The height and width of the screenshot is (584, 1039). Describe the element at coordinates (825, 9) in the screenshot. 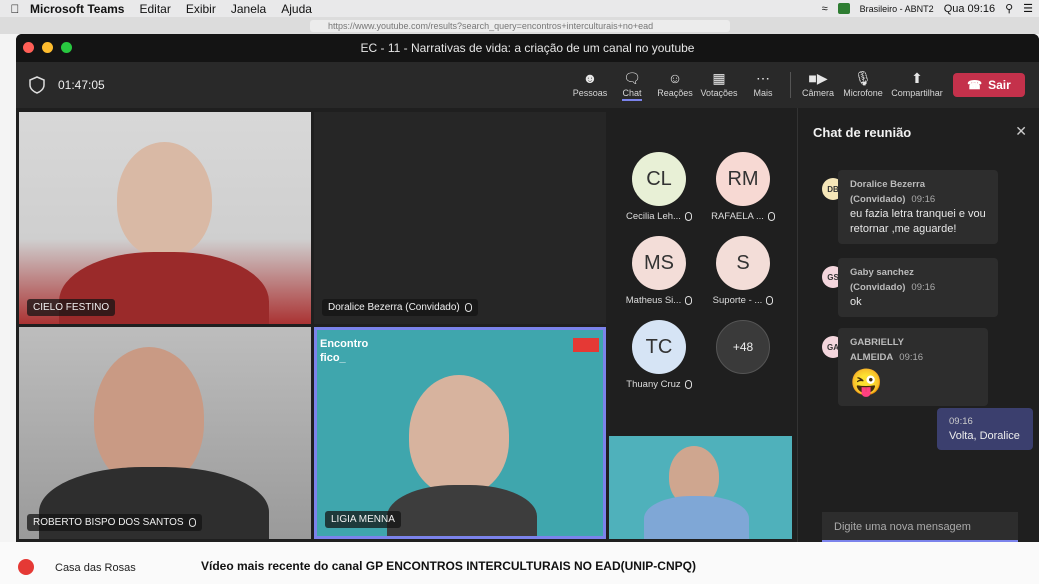

I see `wifi-icon: ≈` at that location.